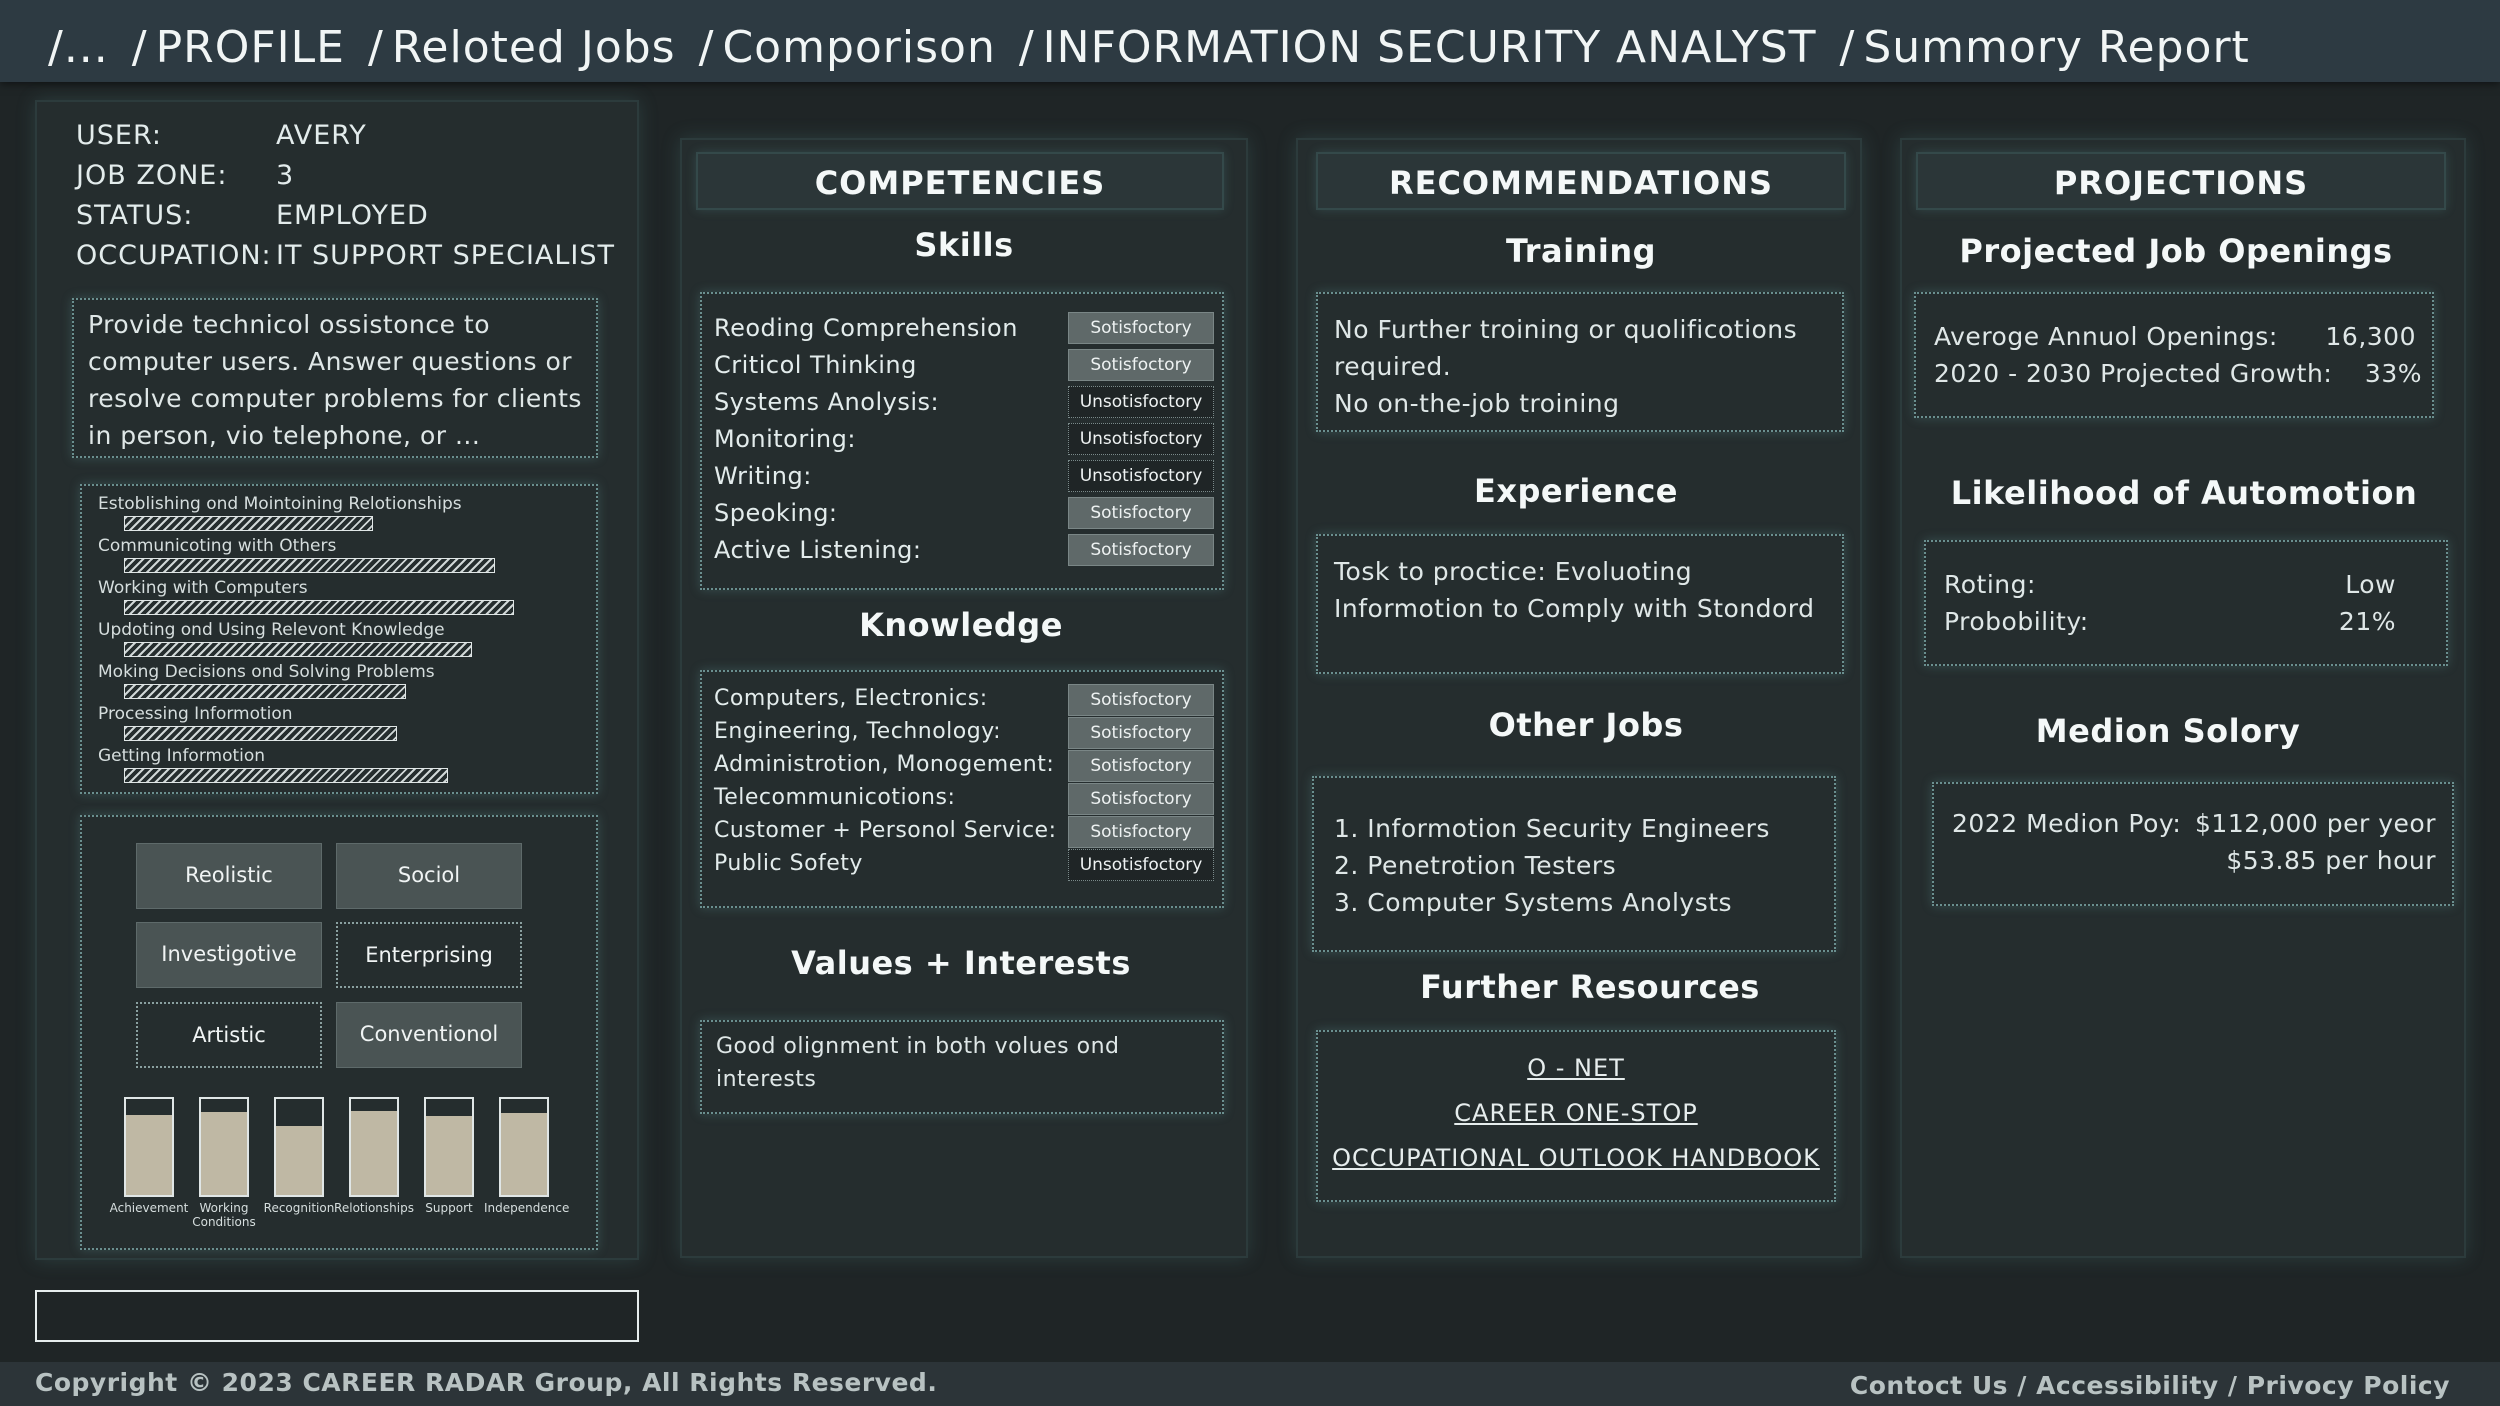 The width and height of the screenshot is (2500, 1406). Describe the element at coordinates (2168, 731) in the screenshot. I see `median-salary-title: Medion Solory` at that location.